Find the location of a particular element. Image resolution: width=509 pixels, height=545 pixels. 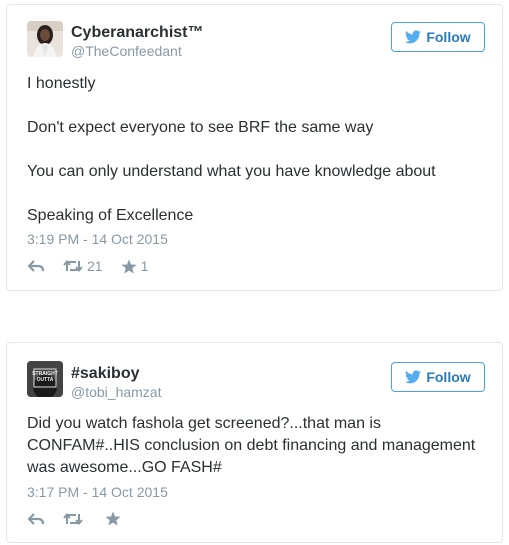

avatar: STRAIGHT OUTTA is located at coordinates (45, 379).